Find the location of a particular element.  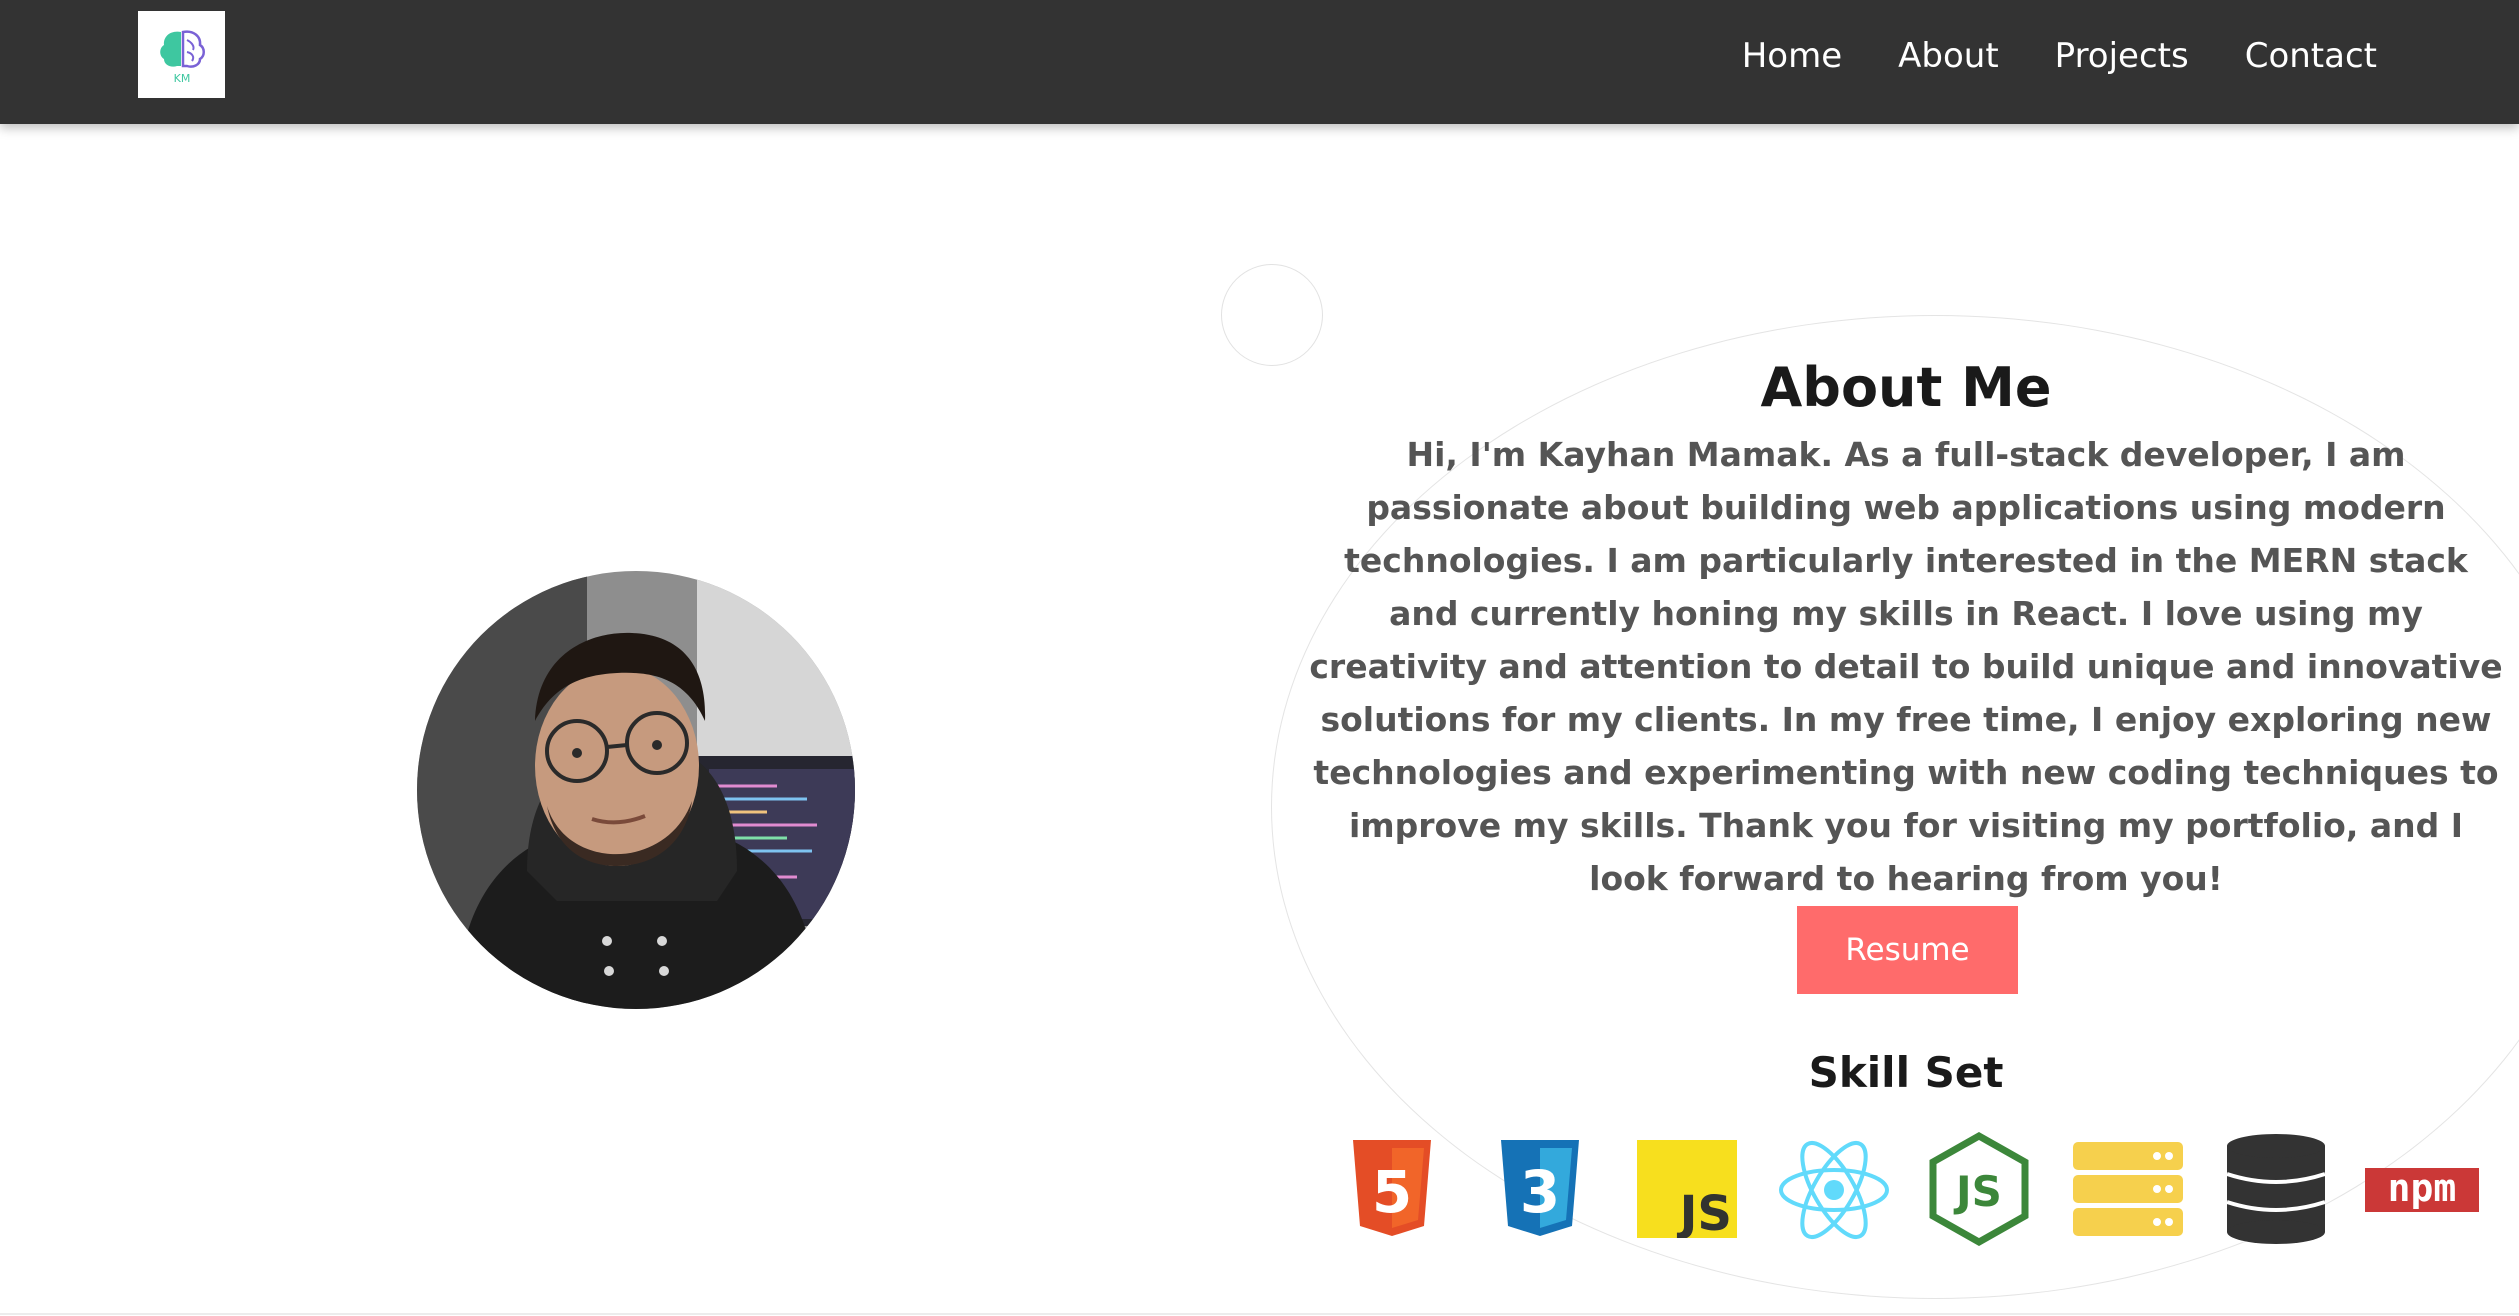

react-icon is located at coordinates (1834, 1190).